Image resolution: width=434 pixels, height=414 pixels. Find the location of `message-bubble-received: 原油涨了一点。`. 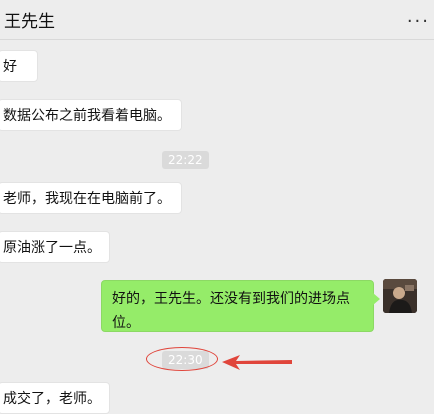

message-bubble-received: 原油涨了一点。 is located at coordinates (55, 247).